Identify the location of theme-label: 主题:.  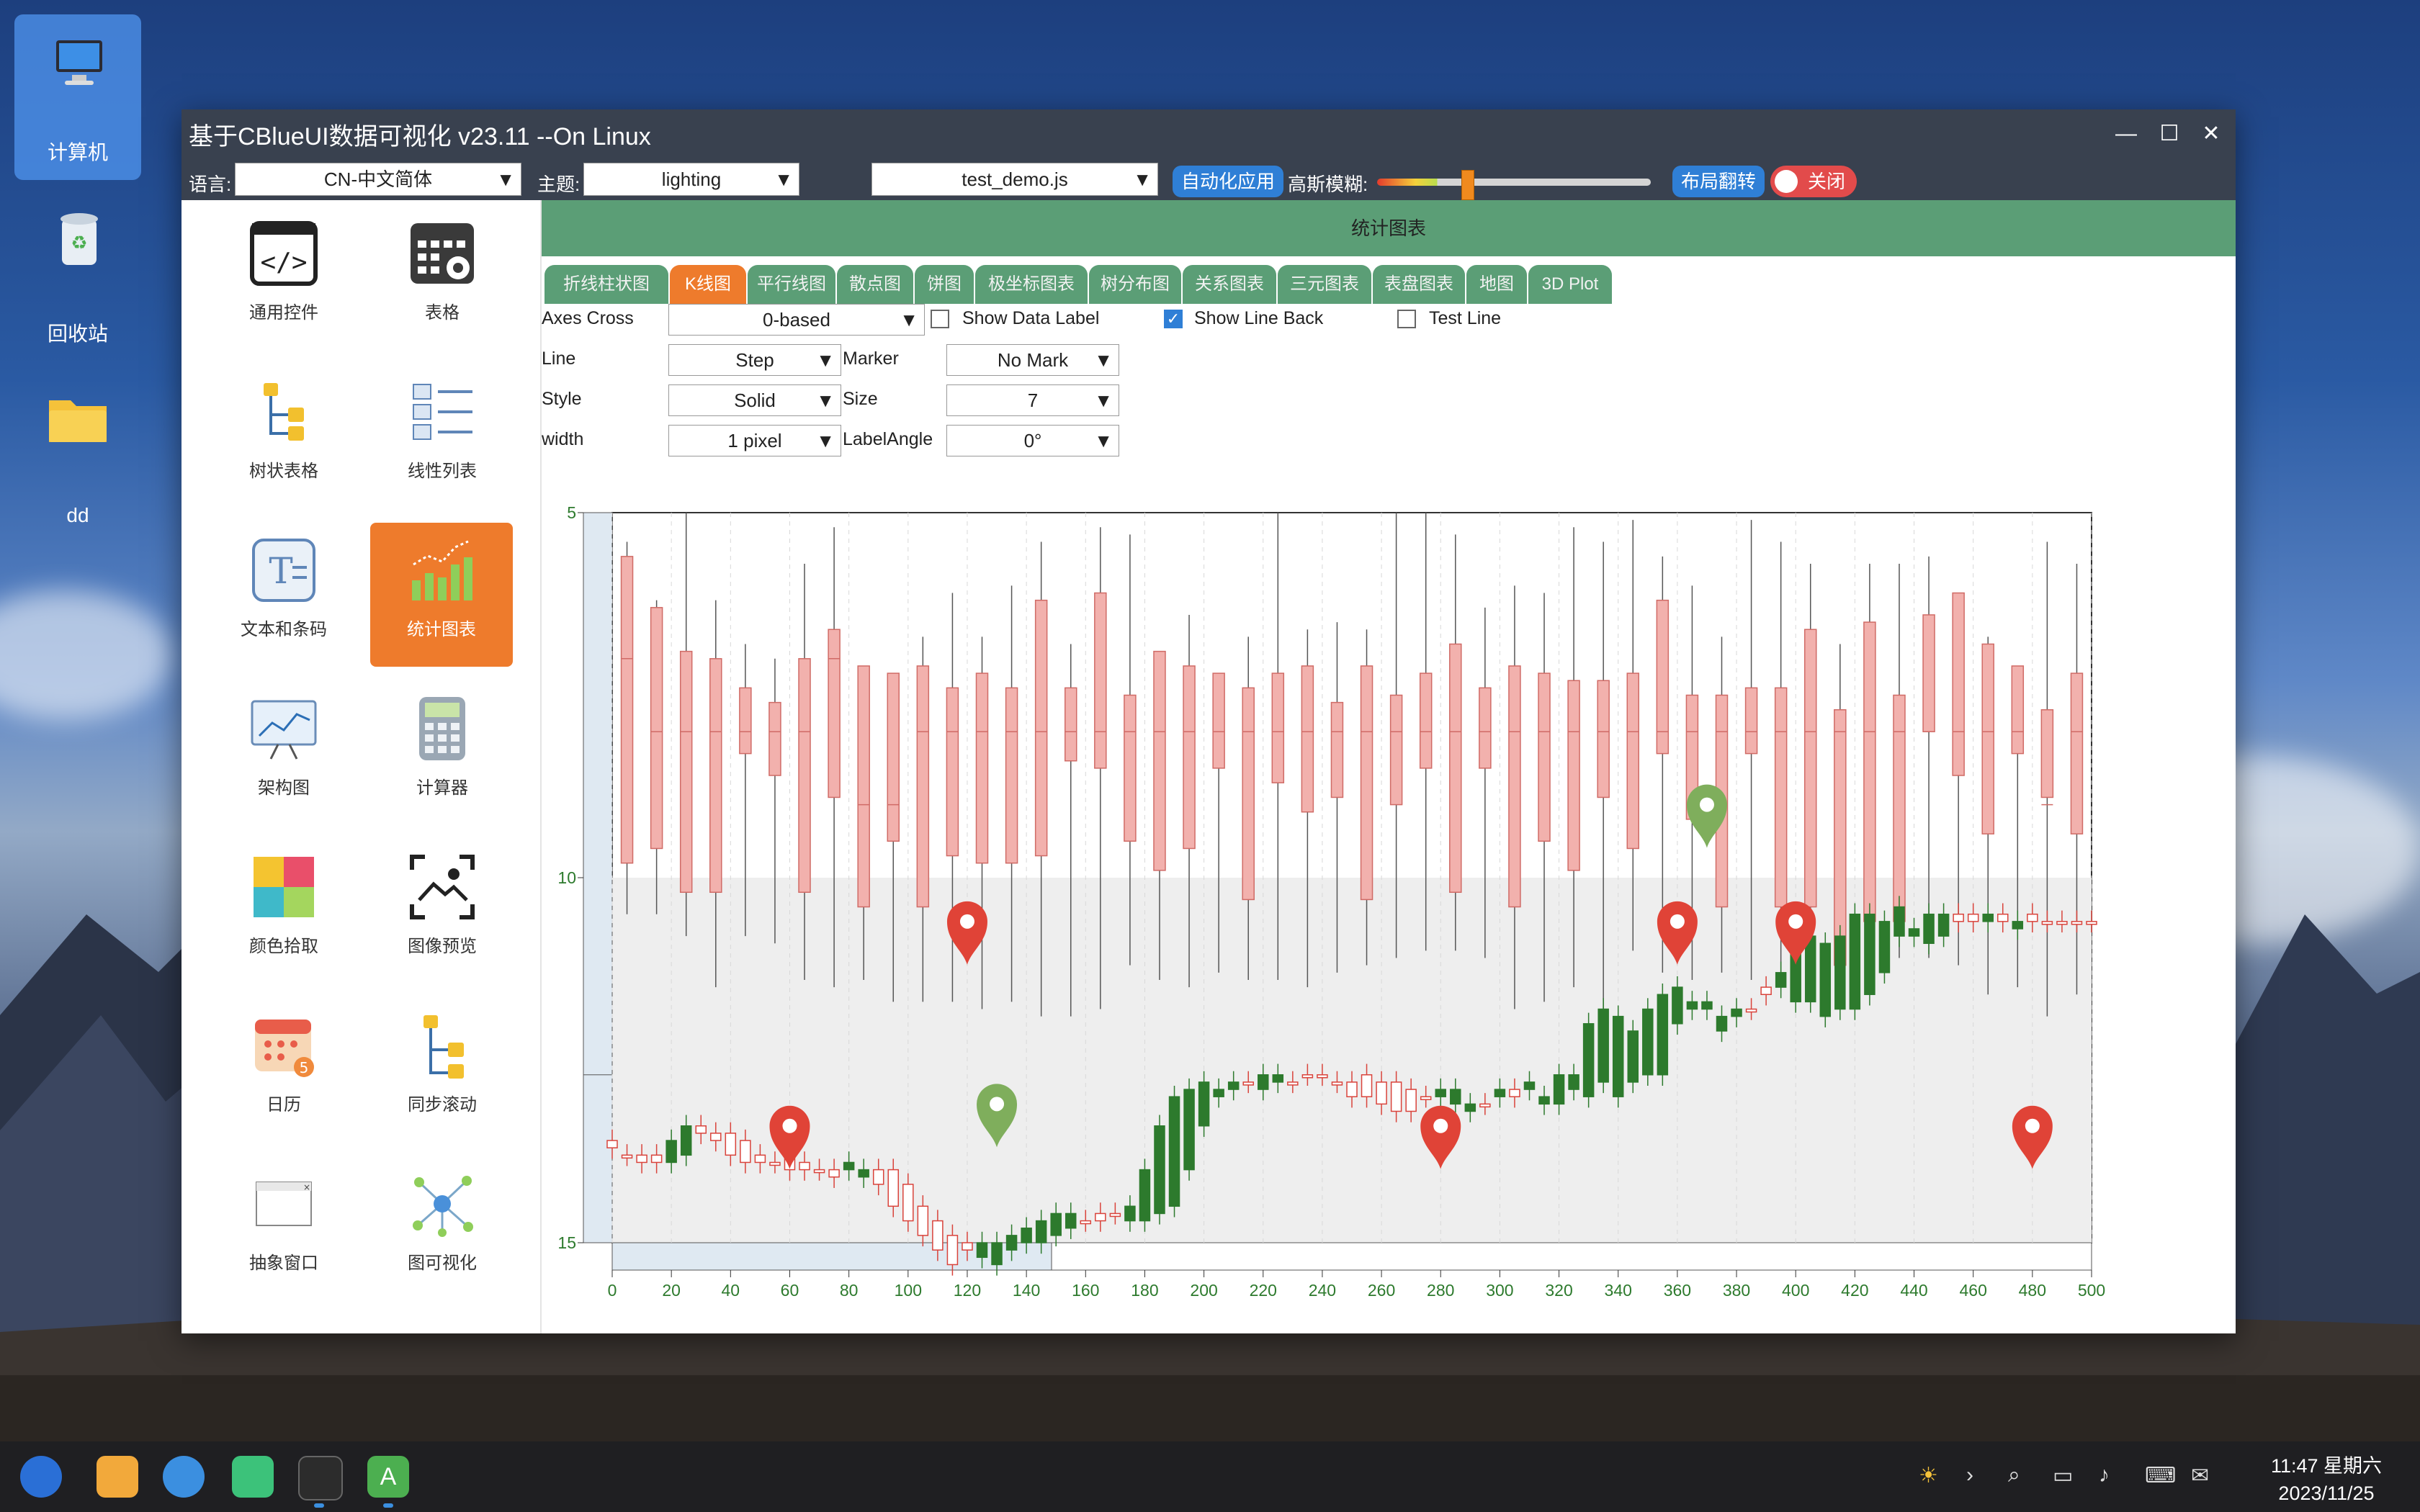
(559, 184).